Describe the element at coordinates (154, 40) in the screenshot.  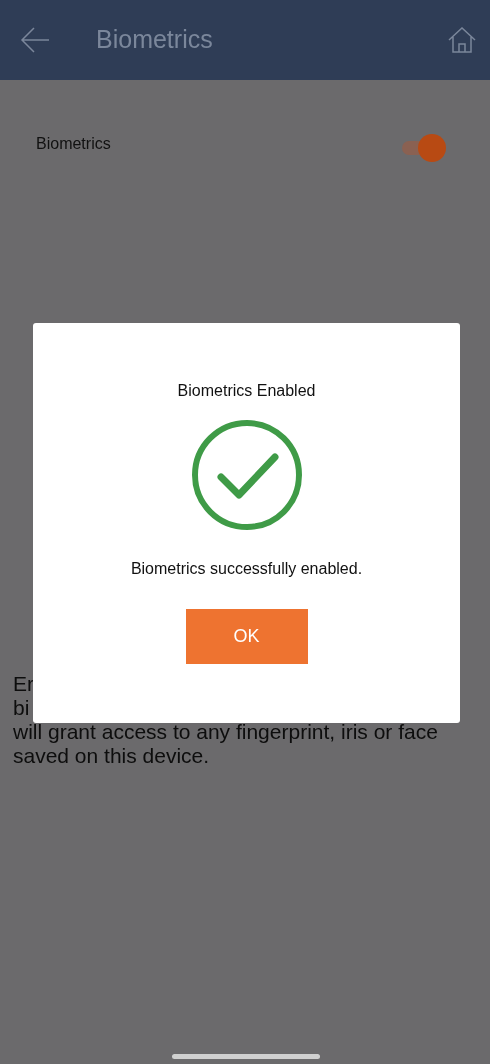
I see `page-title: Biometrics` at that location.